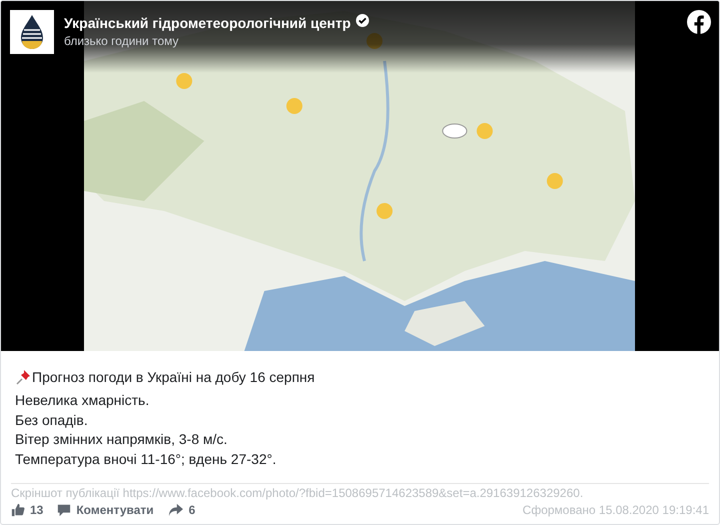 The image size is (720, 525). What do you see at coordinates (615, 510) in the screenshot?
I see `generated-date: Сформовано 15.08.2020 19:19:41` at bounding box center [615, 510].